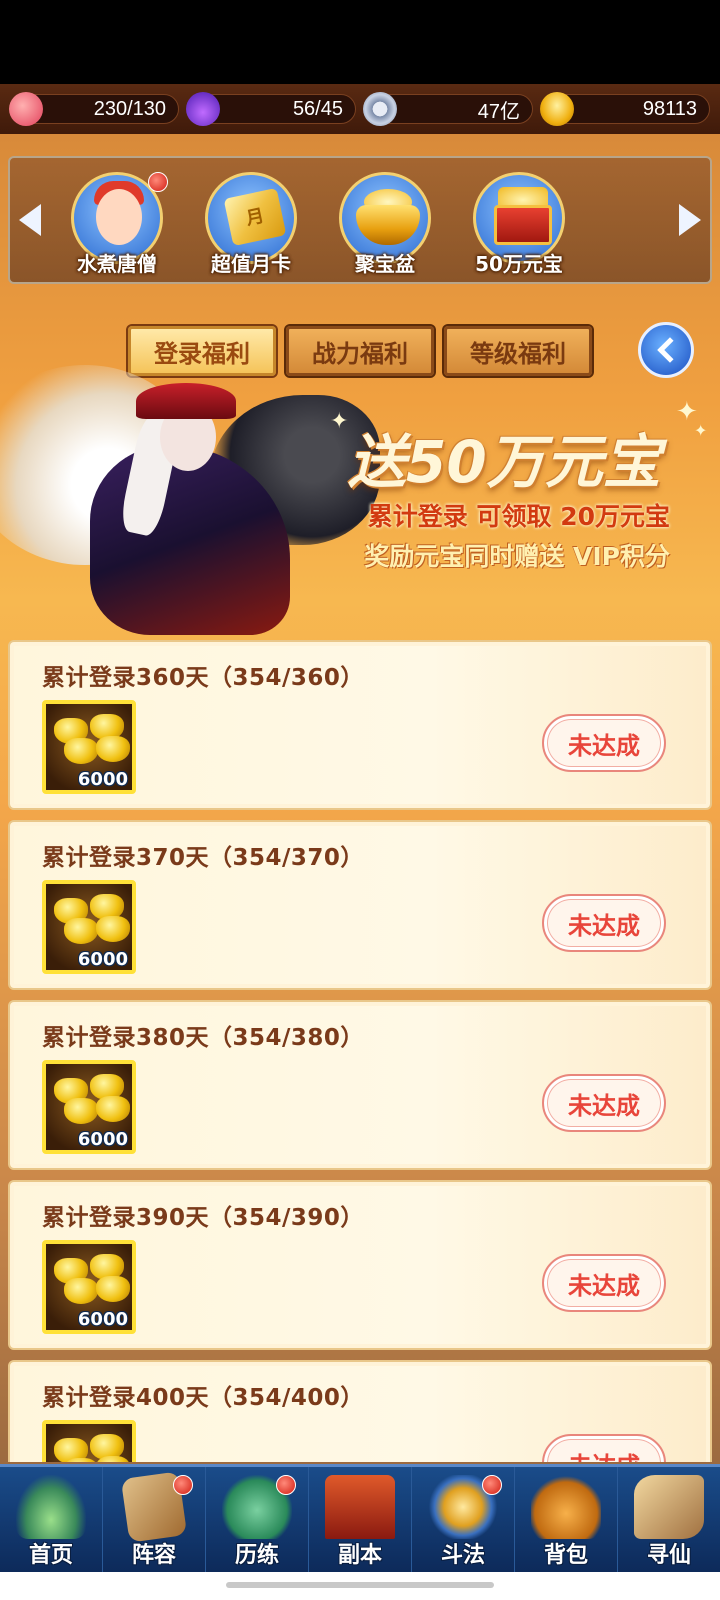 Image resolution: width=720 pixels, height=1600 pixels. What do you see at coordinates (26, 109) in the screenshot?
I see `peach-icon` at bounding box center [26, 109].